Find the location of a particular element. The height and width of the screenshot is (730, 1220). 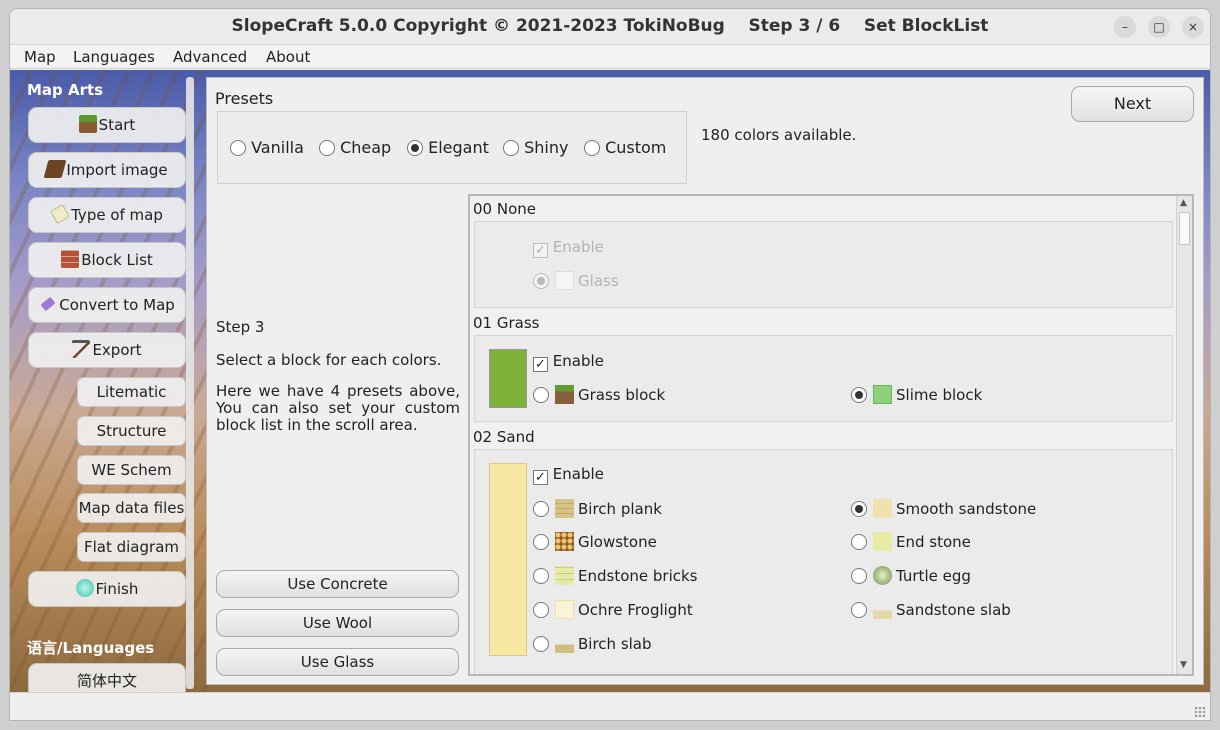

glowstone-icon is located at coordinates (564, 541).